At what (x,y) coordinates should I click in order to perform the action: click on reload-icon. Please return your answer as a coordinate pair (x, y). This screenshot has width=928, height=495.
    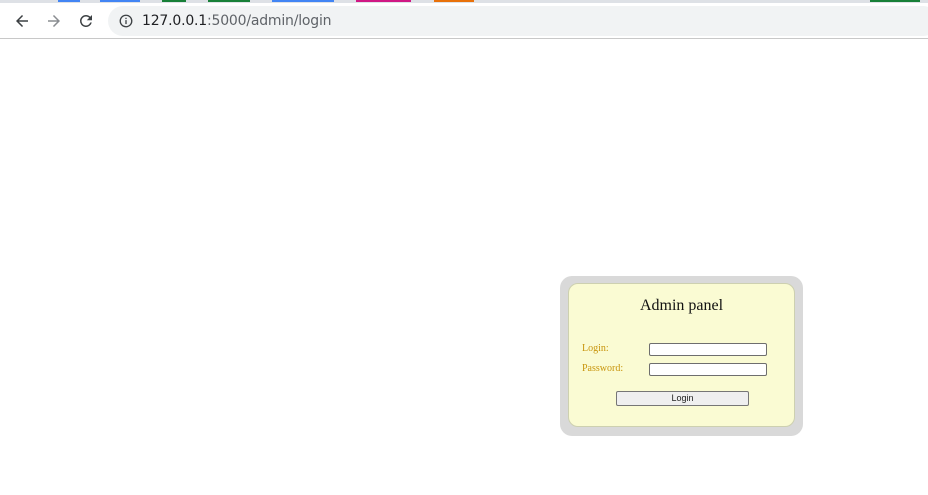
    Looking at the image, I should click on (85, 20).